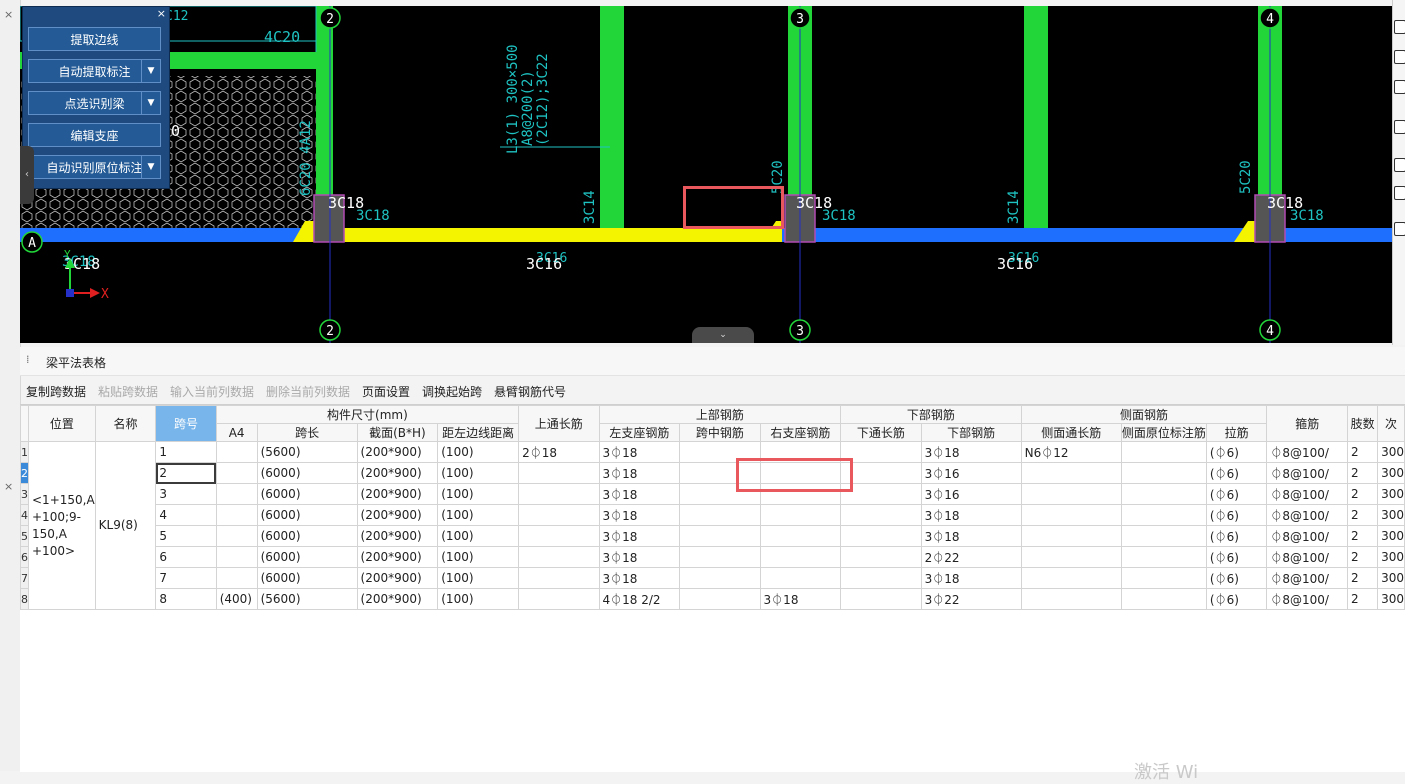  Describe the element at coordinates (639, 432) in the screenshot. I see `left-support-header: 左支座钢筋` at that location.